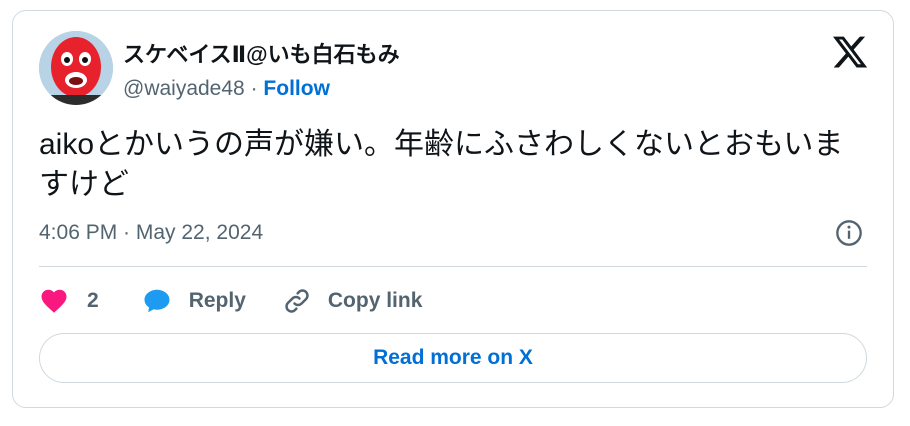 The height and width of the screenshot is (426, 910). I want to click on action-bar: 2 Reply Copy link, so click(230, 301).